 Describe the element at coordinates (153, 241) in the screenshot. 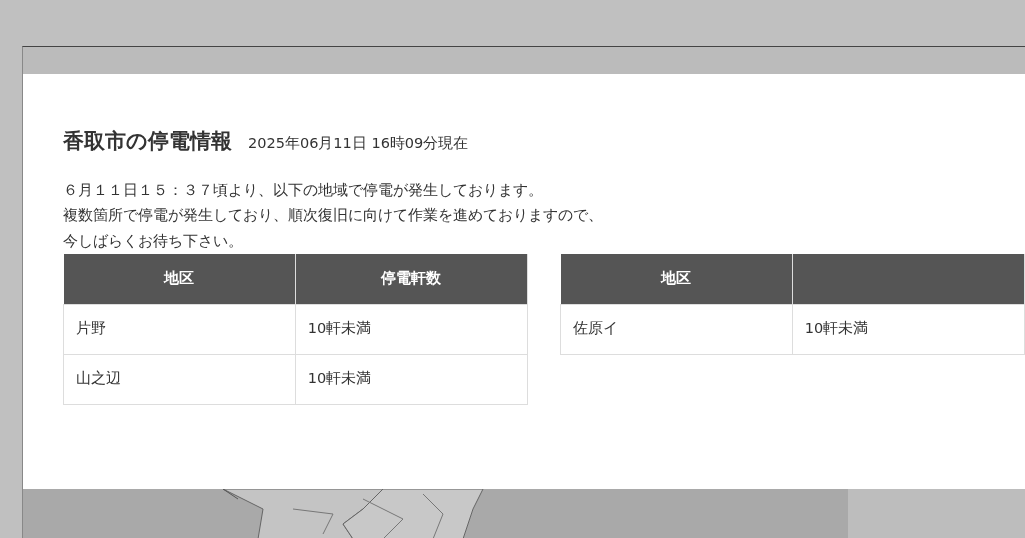

I see `notice-text: 今しばらくお待ち下さい。` at that location.